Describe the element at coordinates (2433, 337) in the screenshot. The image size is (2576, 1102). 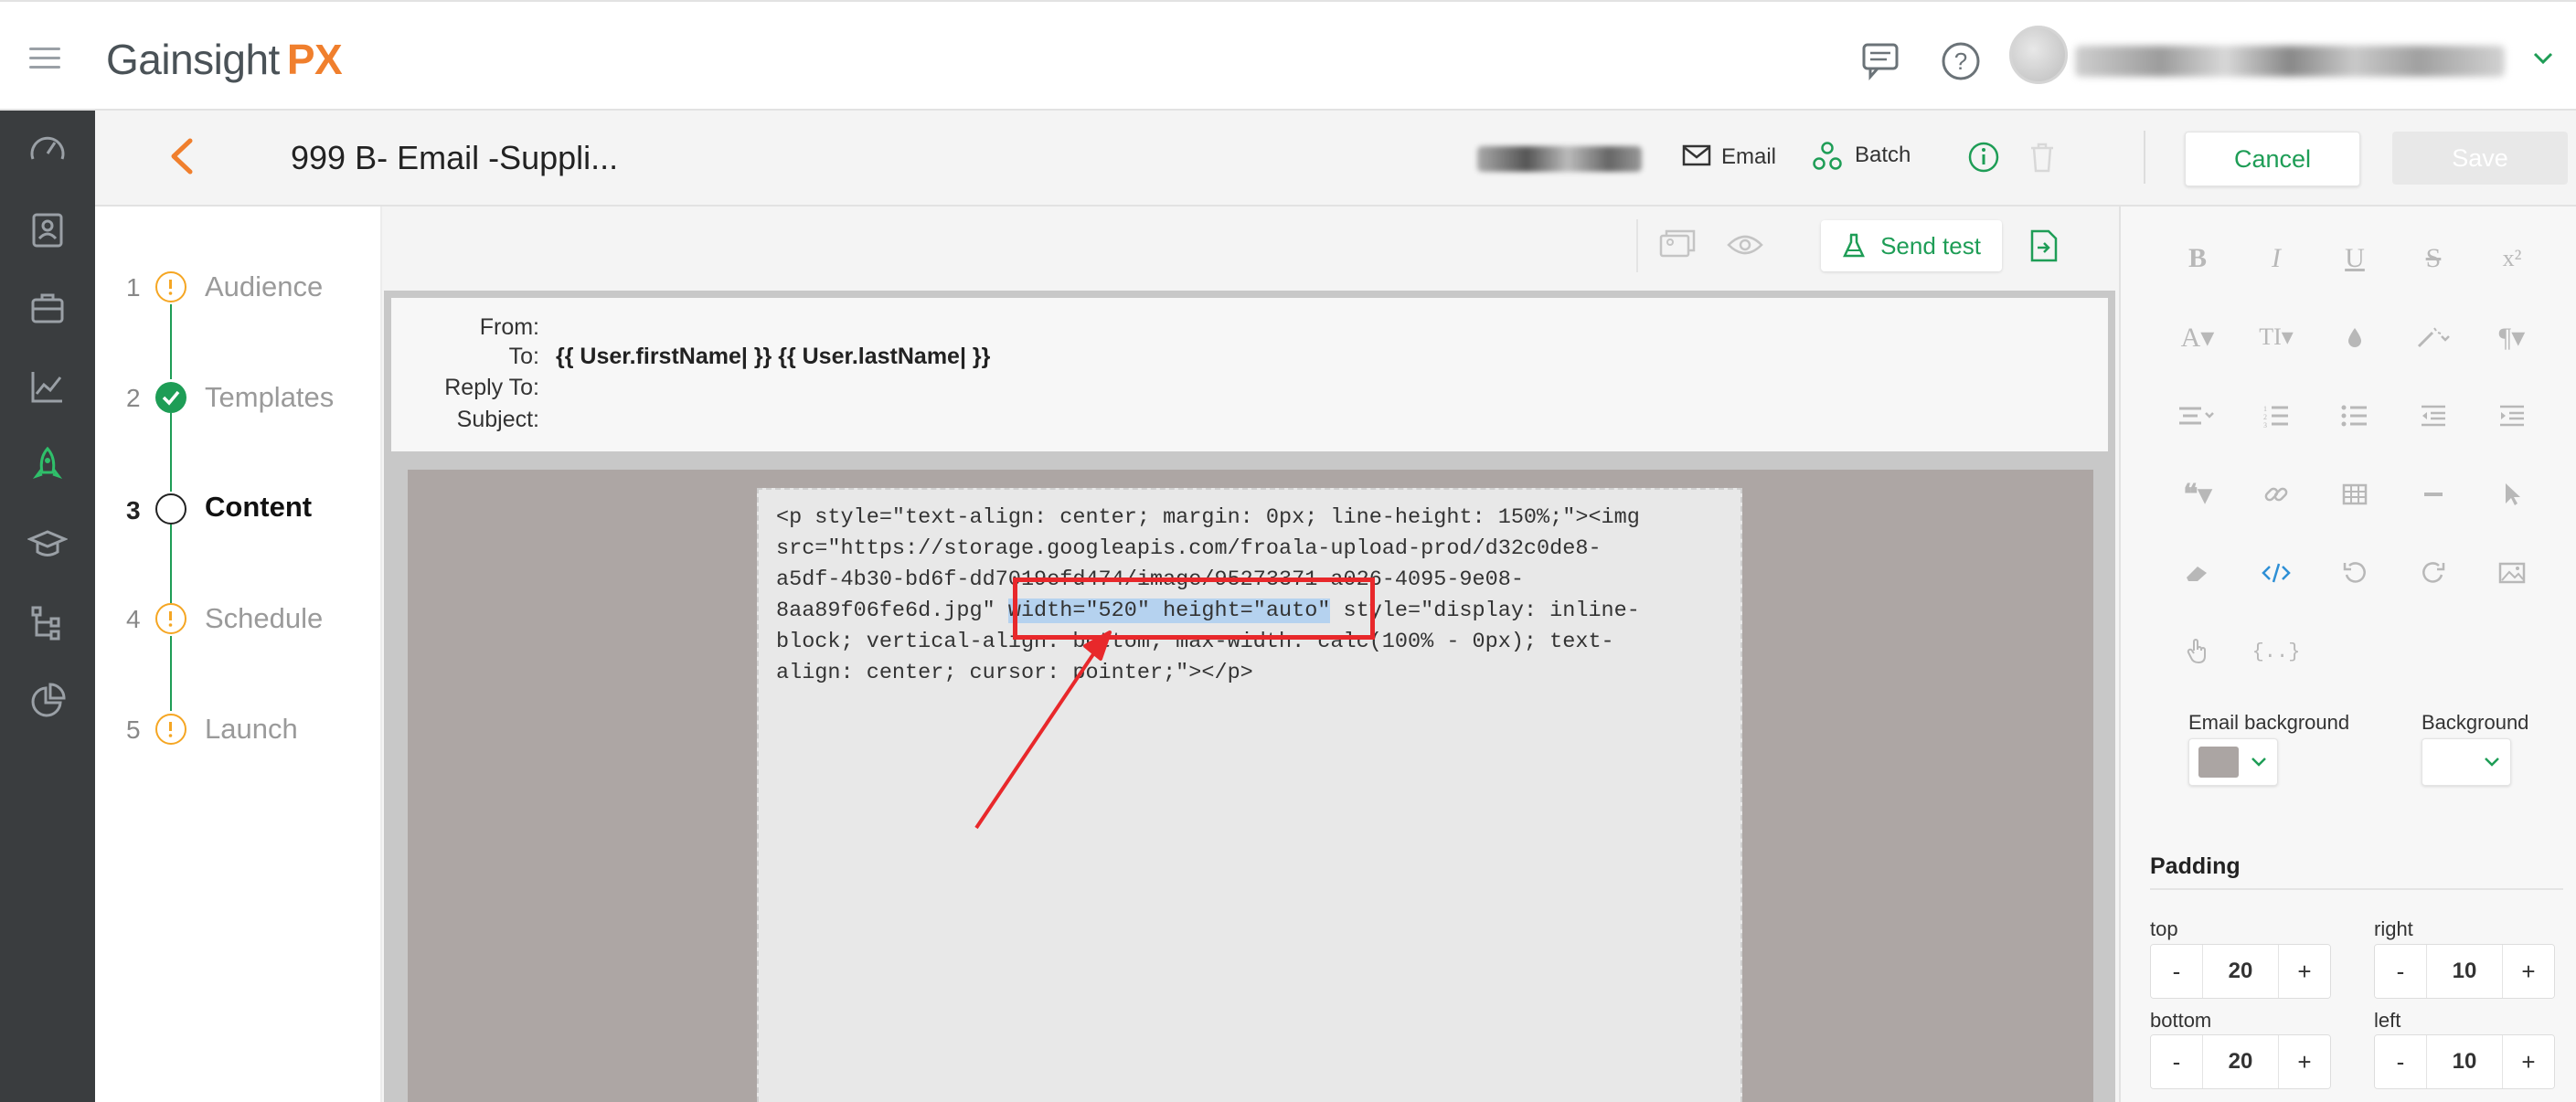
I see `magic-wand-icon` at that location.